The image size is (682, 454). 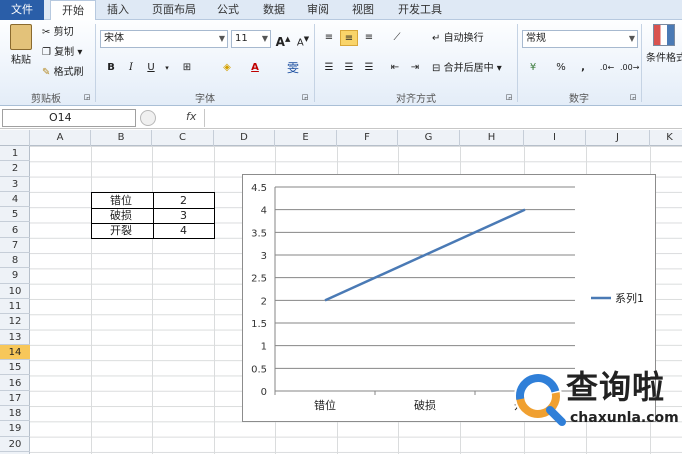 I want to click on row-header: 18, so click(x=15, y=414).